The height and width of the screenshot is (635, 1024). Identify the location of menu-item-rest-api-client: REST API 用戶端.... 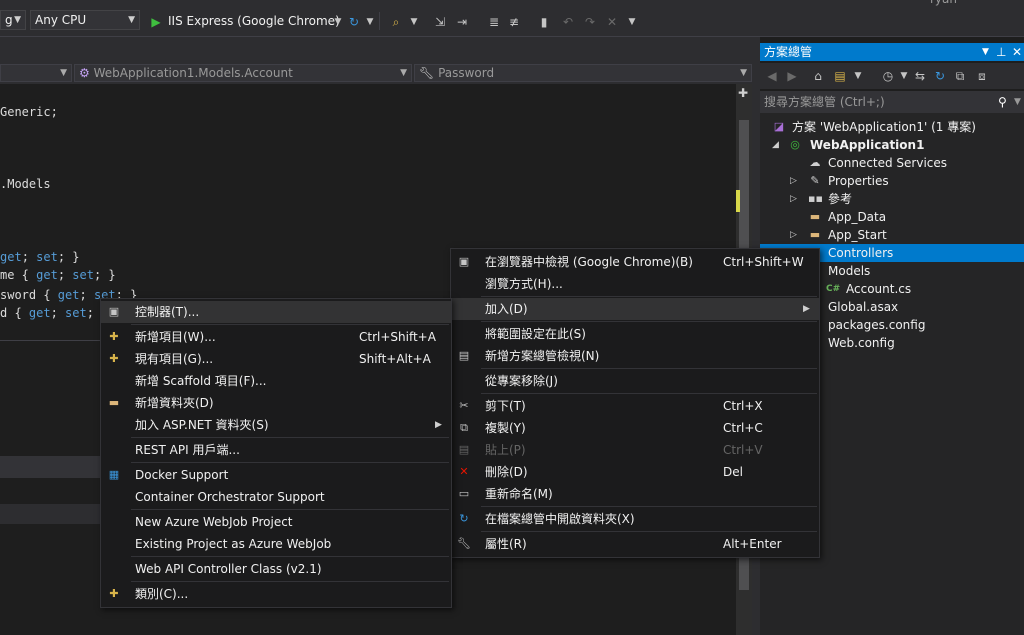
(276, 450).